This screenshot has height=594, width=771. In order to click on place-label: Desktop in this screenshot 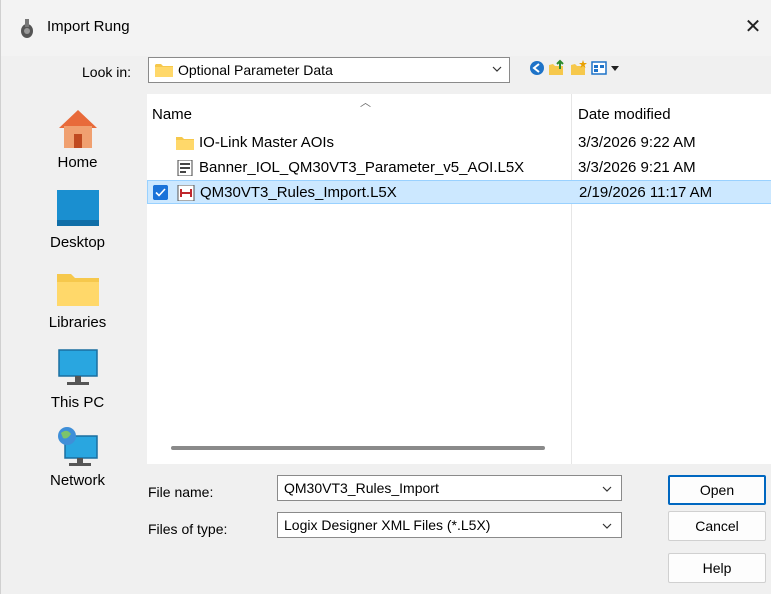, I will do `click(77, 242)`.